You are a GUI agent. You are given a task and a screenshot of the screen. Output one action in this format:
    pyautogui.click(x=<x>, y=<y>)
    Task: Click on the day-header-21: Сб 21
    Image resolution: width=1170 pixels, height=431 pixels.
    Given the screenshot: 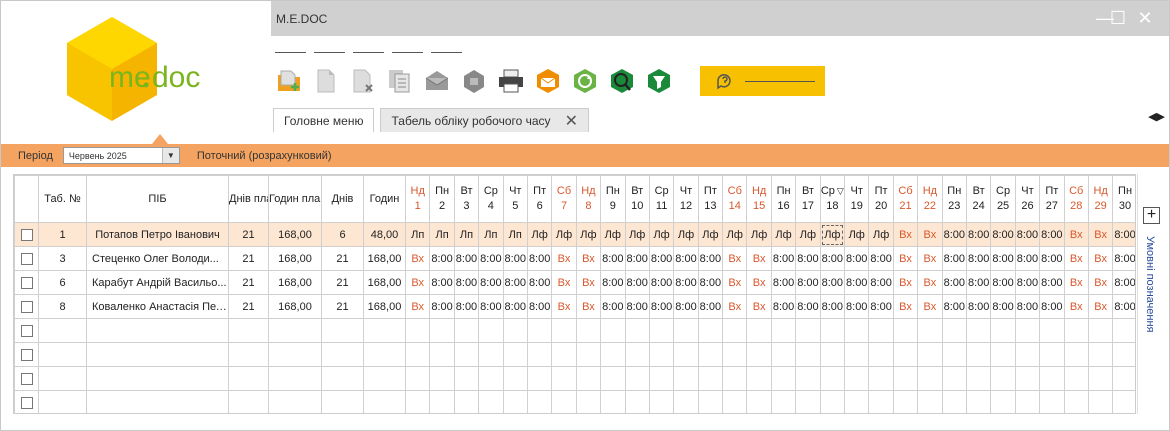 What is the action you would take?
    pyautogui.click(x=905, y=199)
    